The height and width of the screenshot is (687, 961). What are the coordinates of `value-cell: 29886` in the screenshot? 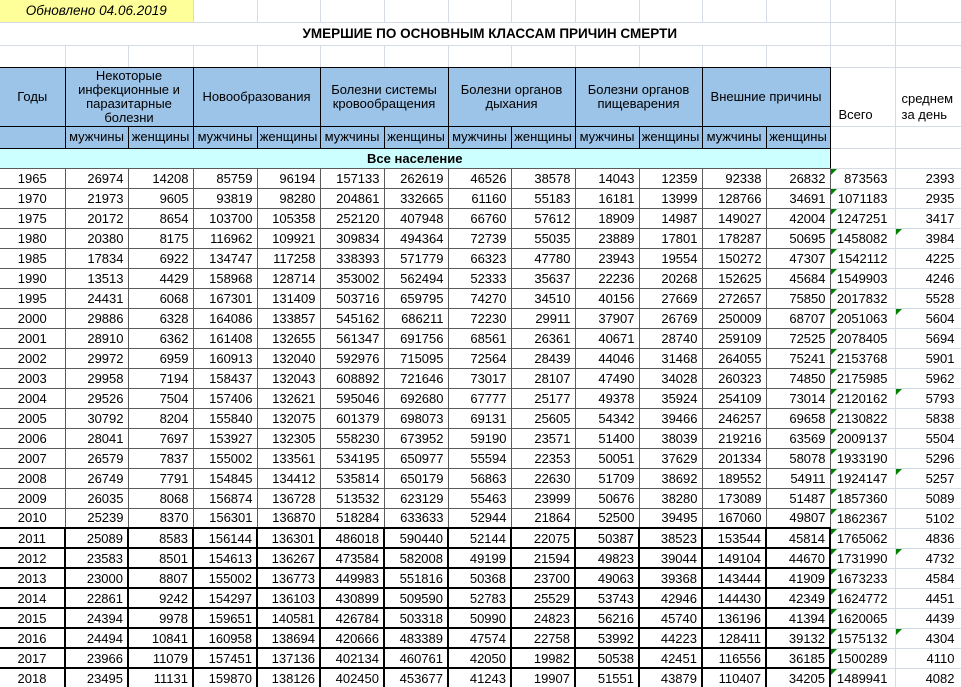 It's located at (97, 318).